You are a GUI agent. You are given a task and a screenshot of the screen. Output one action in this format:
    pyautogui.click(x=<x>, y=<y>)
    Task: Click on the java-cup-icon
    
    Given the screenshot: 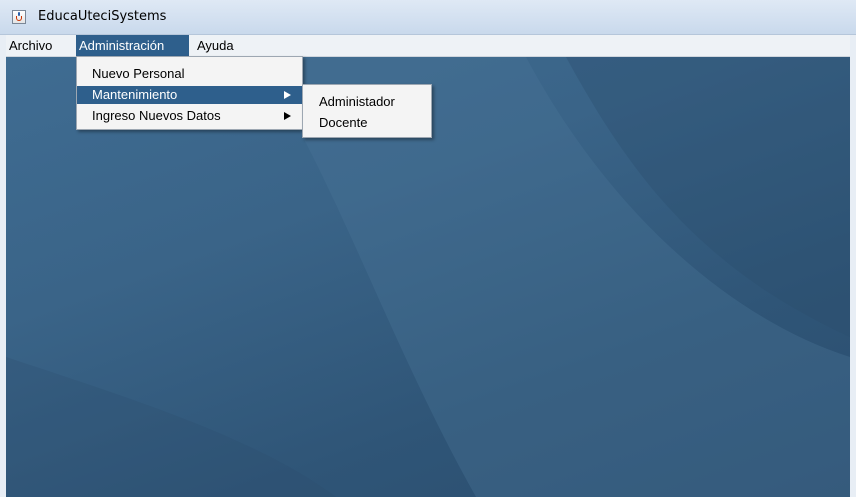 What is the action you would take?
    pyautogui.click(x=19, y=17)
    